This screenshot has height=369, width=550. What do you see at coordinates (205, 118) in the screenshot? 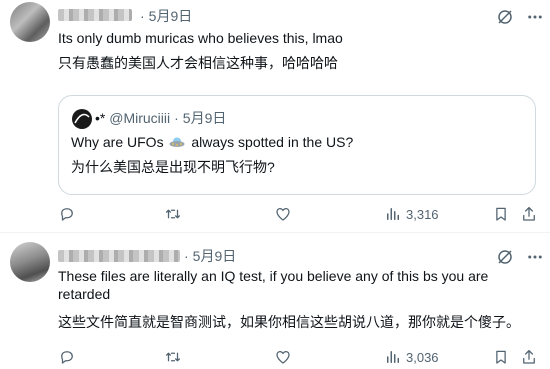
I see `quote-date: 5月9日` at bounding box center [205, 118].